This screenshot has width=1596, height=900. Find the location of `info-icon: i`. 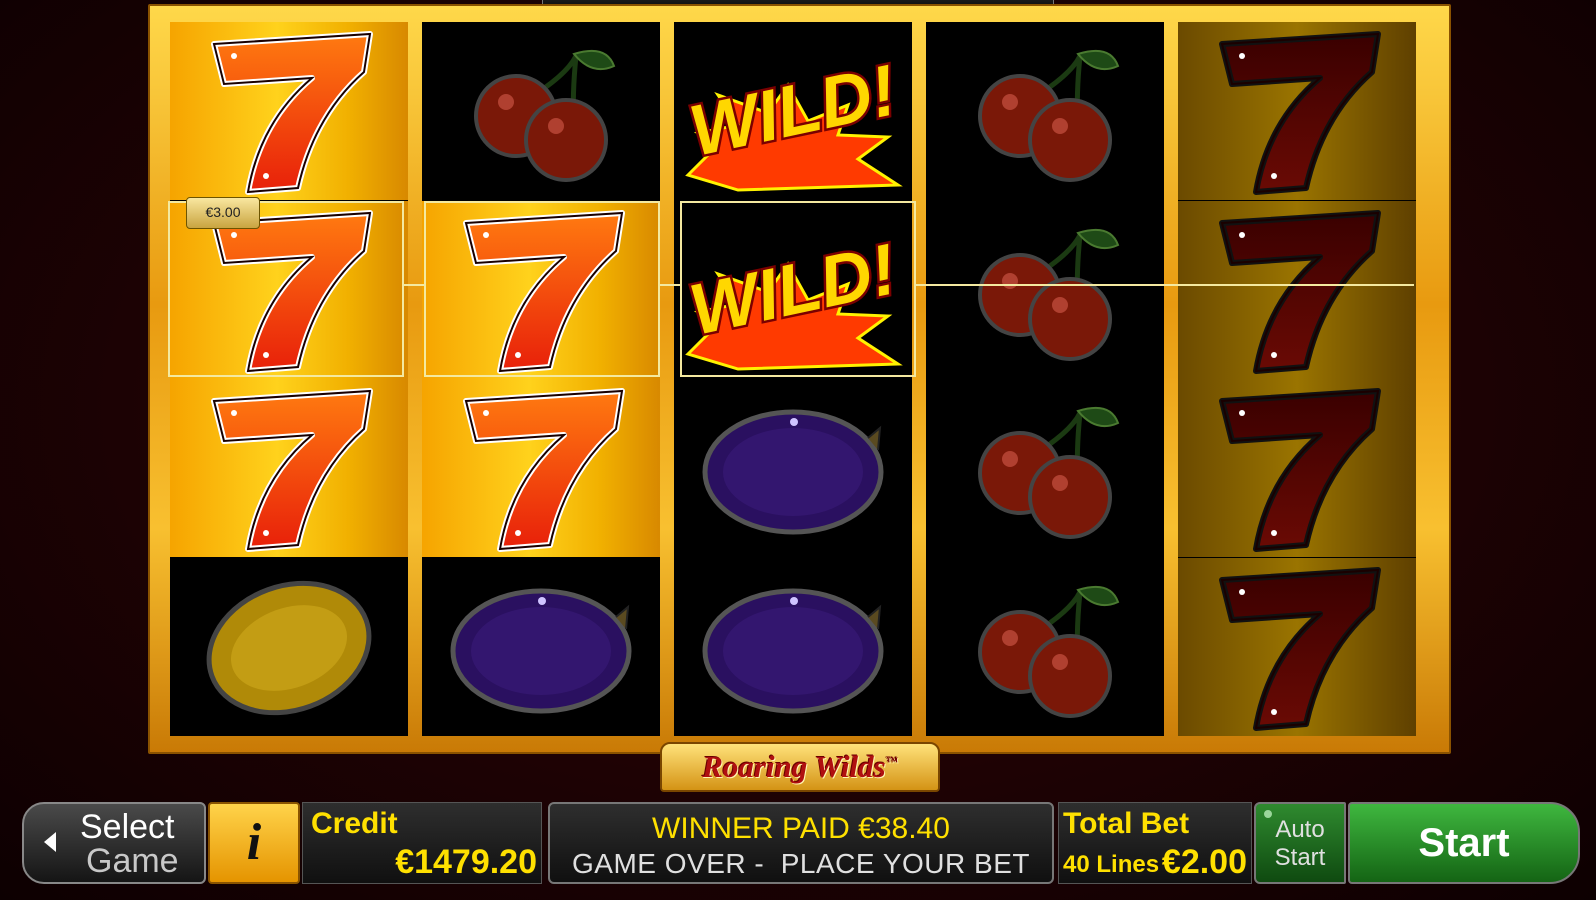

info-icon: i is located at coordinates (254, 842).